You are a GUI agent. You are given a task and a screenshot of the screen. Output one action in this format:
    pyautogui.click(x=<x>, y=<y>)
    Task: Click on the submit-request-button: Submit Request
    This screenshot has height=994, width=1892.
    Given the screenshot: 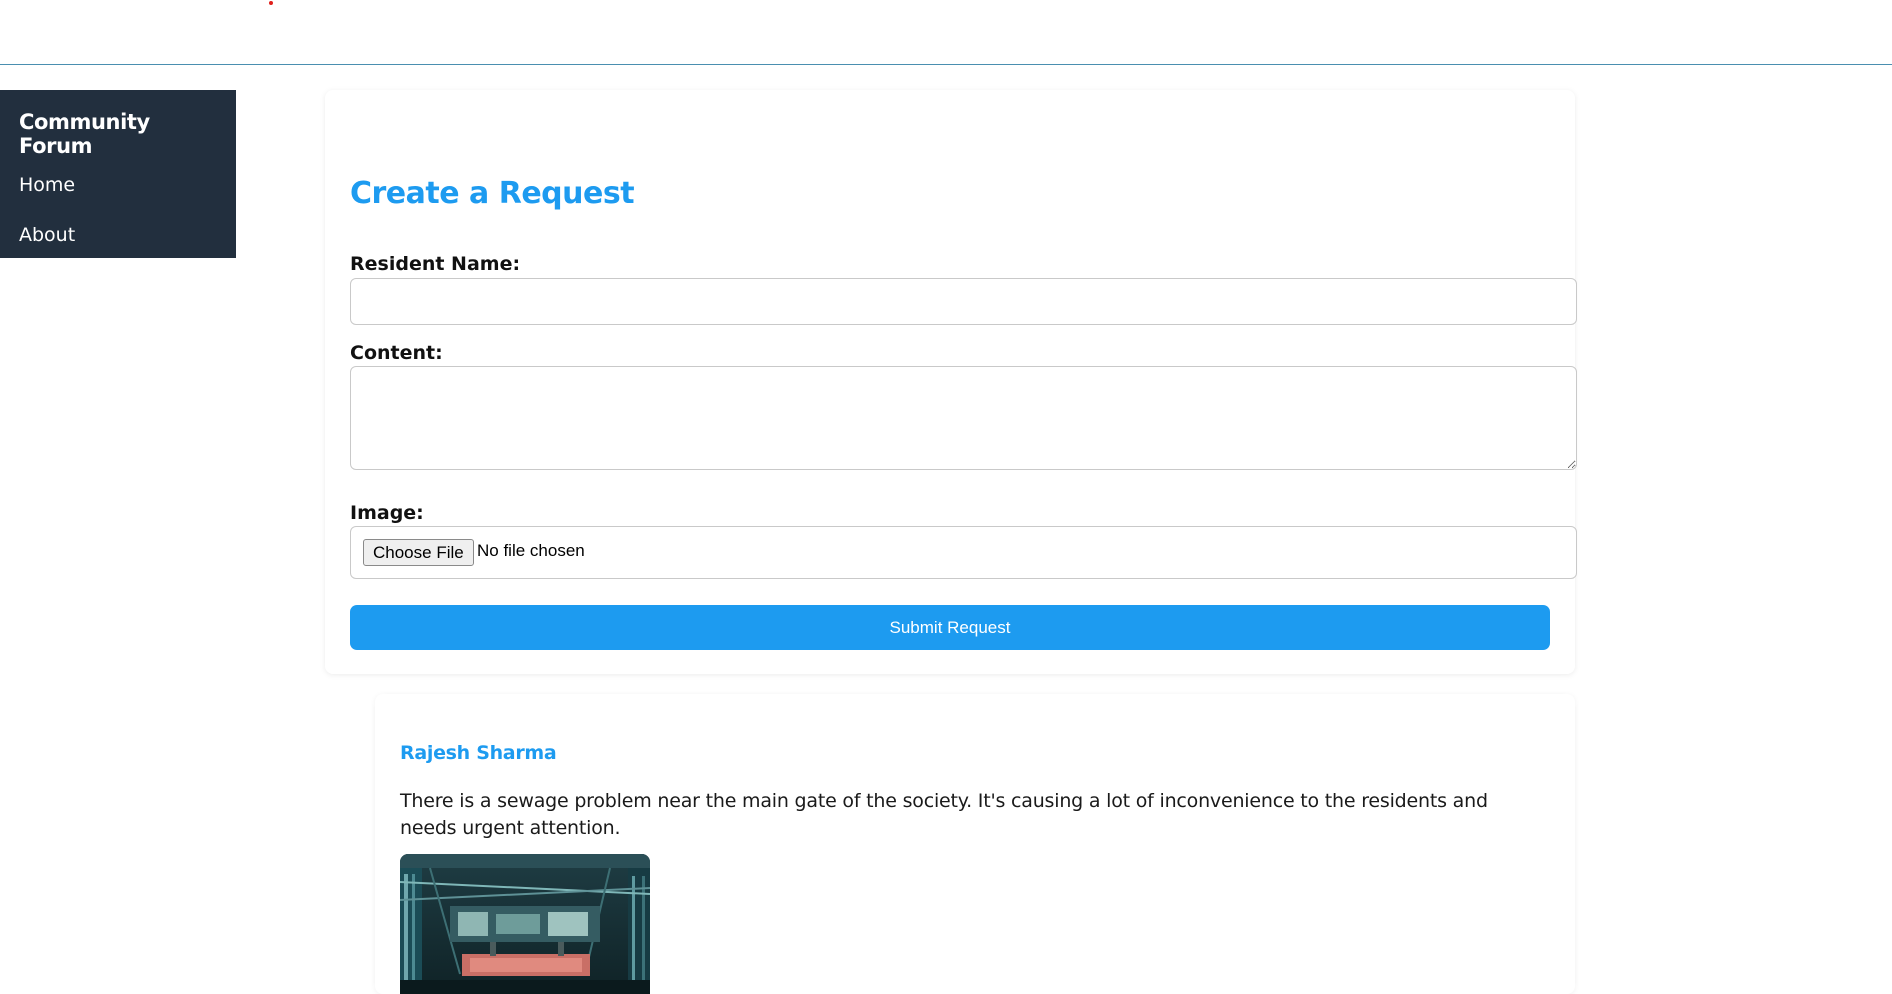 What is the action you would take?
    pyautogui.click(x=950, y=627)
    